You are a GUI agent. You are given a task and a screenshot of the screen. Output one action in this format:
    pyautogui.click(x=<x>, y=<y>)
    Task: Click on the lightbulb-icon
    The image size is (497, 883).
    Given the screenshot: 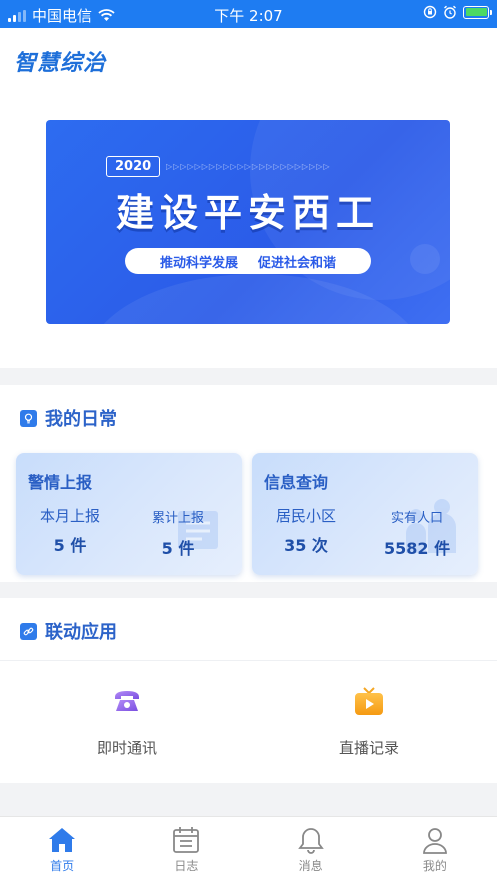 What is the action you would take?
    pyautogui.click(x=28, y=418)
    